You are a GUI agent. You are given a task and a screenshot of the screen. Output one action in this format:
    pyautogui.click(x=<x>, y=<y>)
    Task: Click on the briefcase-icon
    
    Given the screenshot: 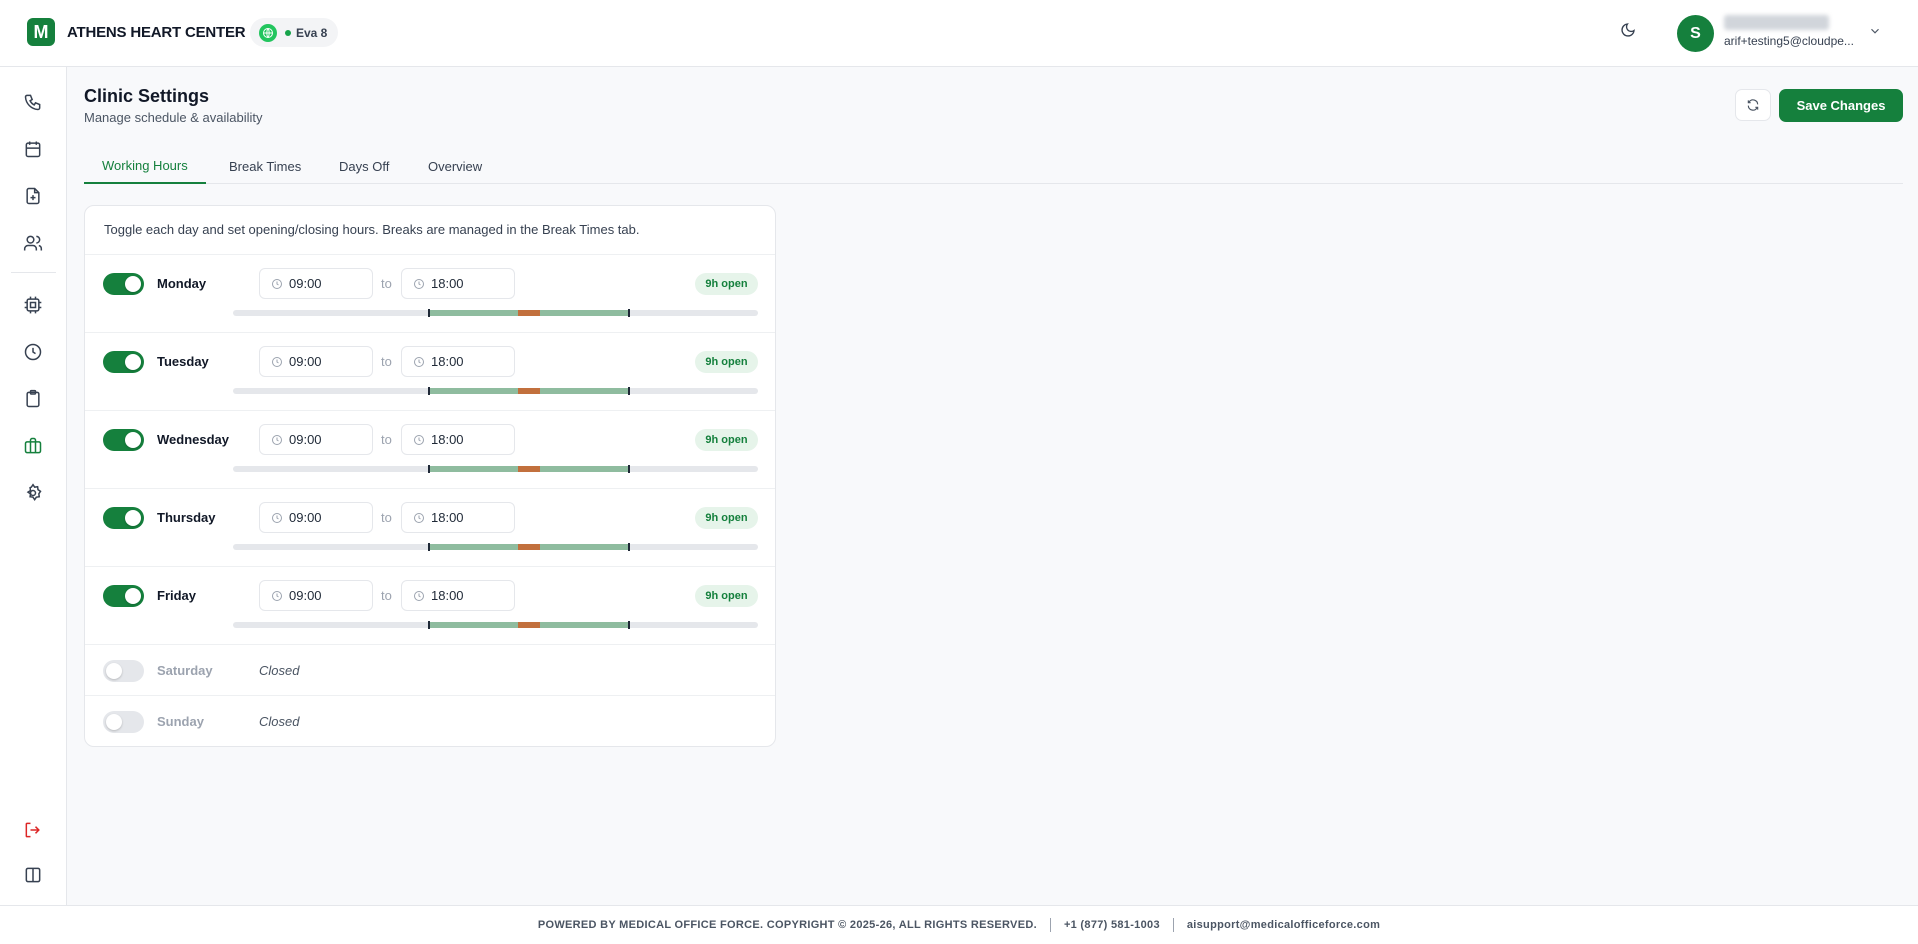 What is the action you would take?
    pyautogui.click(x=33, y=446)
    